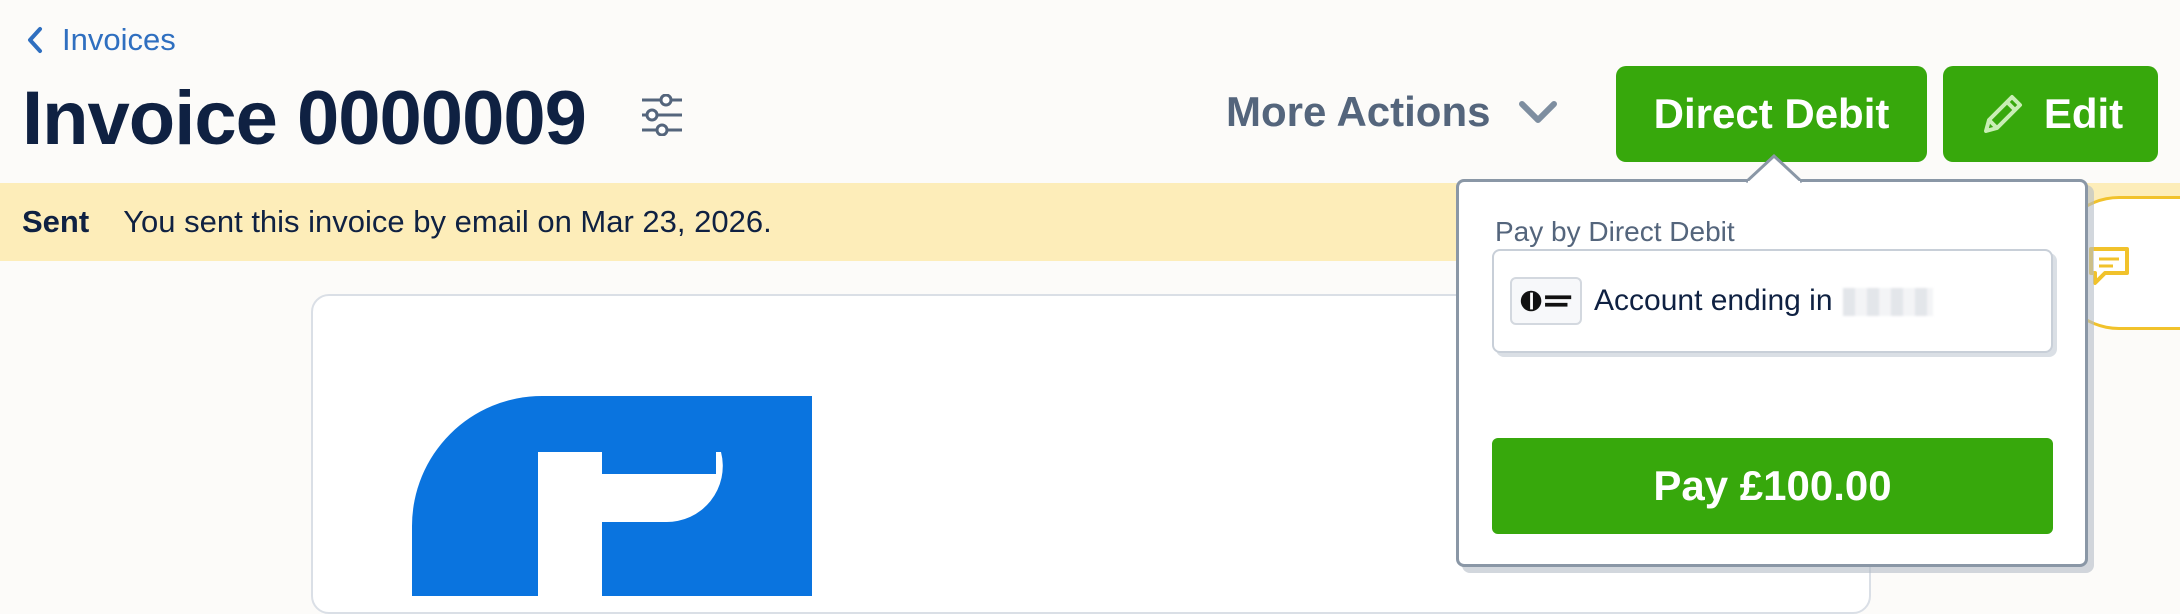 The height and width of the screenshot is (614, 2180). What do you see at coordinates (1887, 302) in the screenshot?
I see `masked-account-number` at bounding box center [1887, 302].